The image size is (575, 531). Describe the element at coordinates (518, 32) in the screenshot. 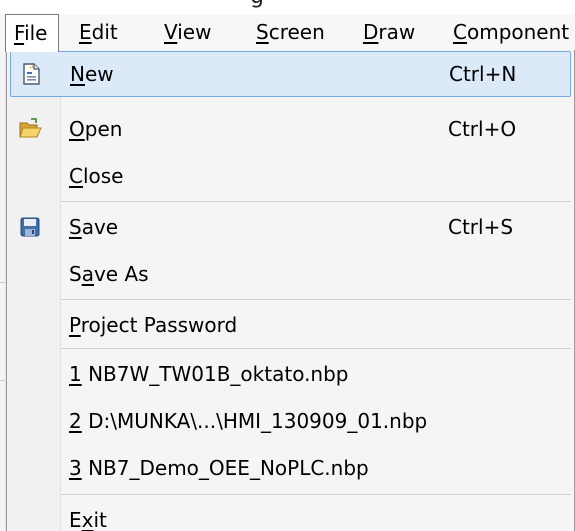

I see `menu-component-rest: omponent` at that location.